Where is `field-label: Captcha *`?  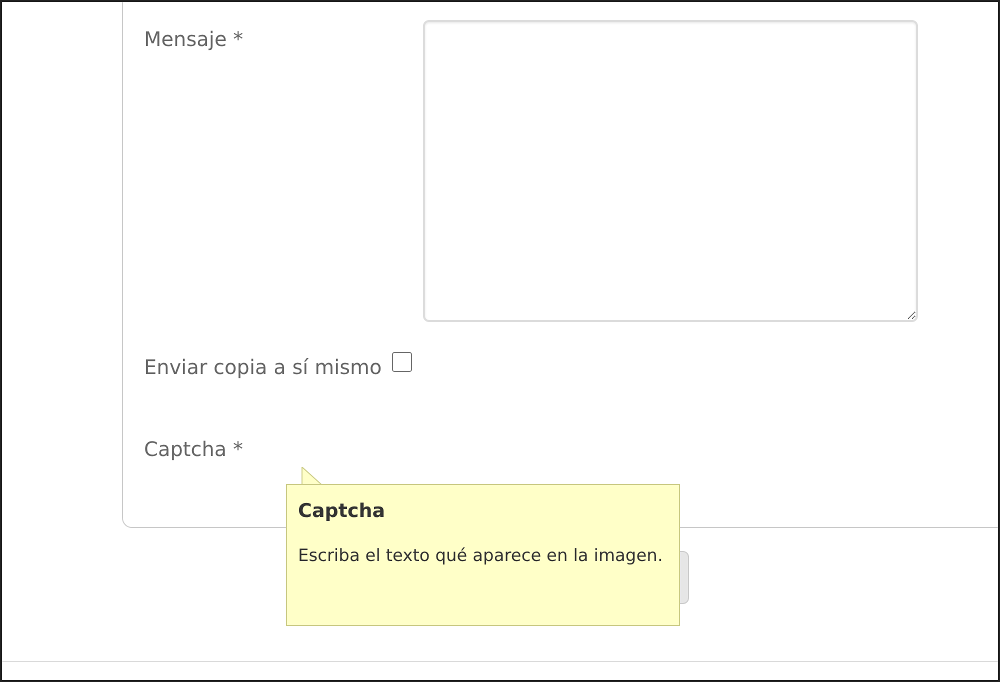
field-label: Captcha * is located at coordinates (194, 449).